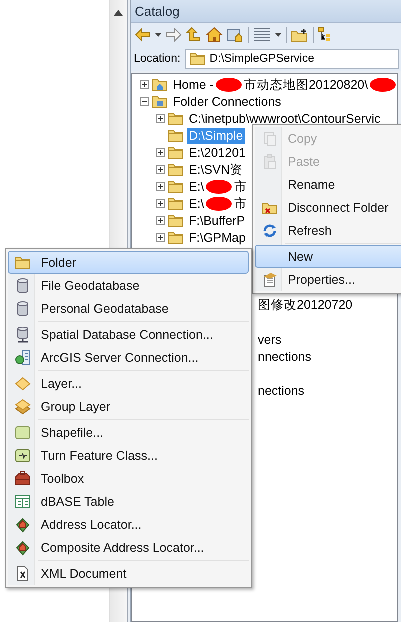 The height and width of the screenshot is (622, 401). Describe the element at coordinates (194, 35) in the screenshot. I see `up-arrow-icon` at that location.